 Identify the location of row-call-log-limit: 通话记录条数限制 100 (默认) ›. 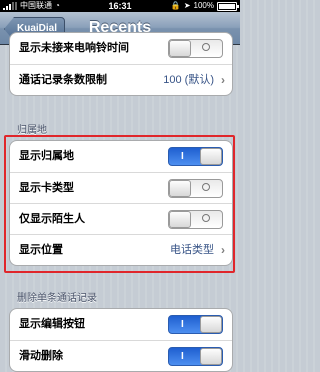
(121, 79).